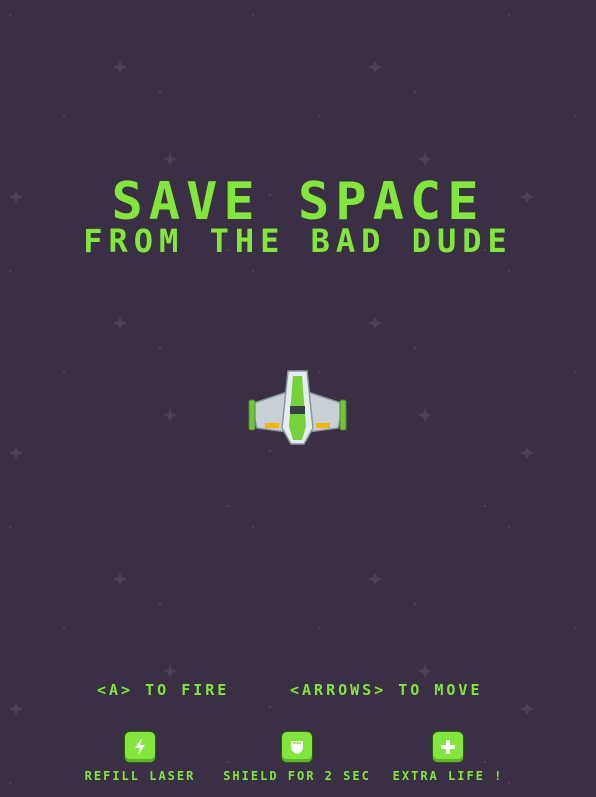  I want to click on player-spaceship, so click(297, 407).